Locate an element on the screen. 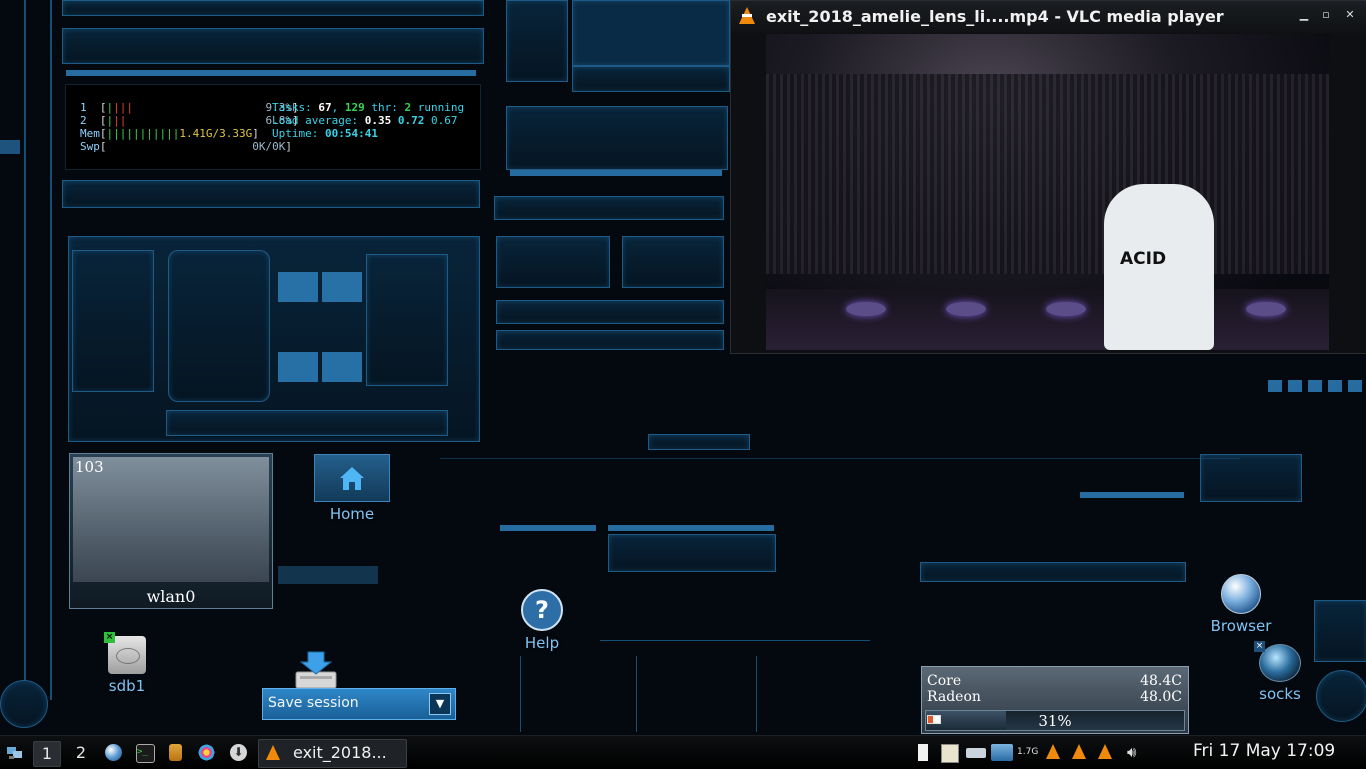 The image size is (1366, 769). browser-label: Browser is located at coordinates (1241, 626).